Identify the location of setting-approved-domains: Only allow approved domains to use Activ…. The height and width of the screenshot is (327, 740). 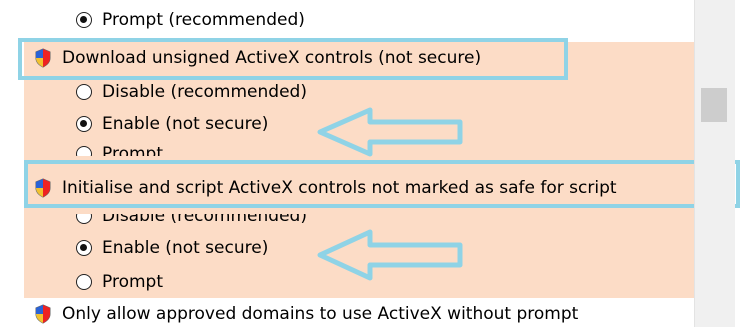
(306, 314).